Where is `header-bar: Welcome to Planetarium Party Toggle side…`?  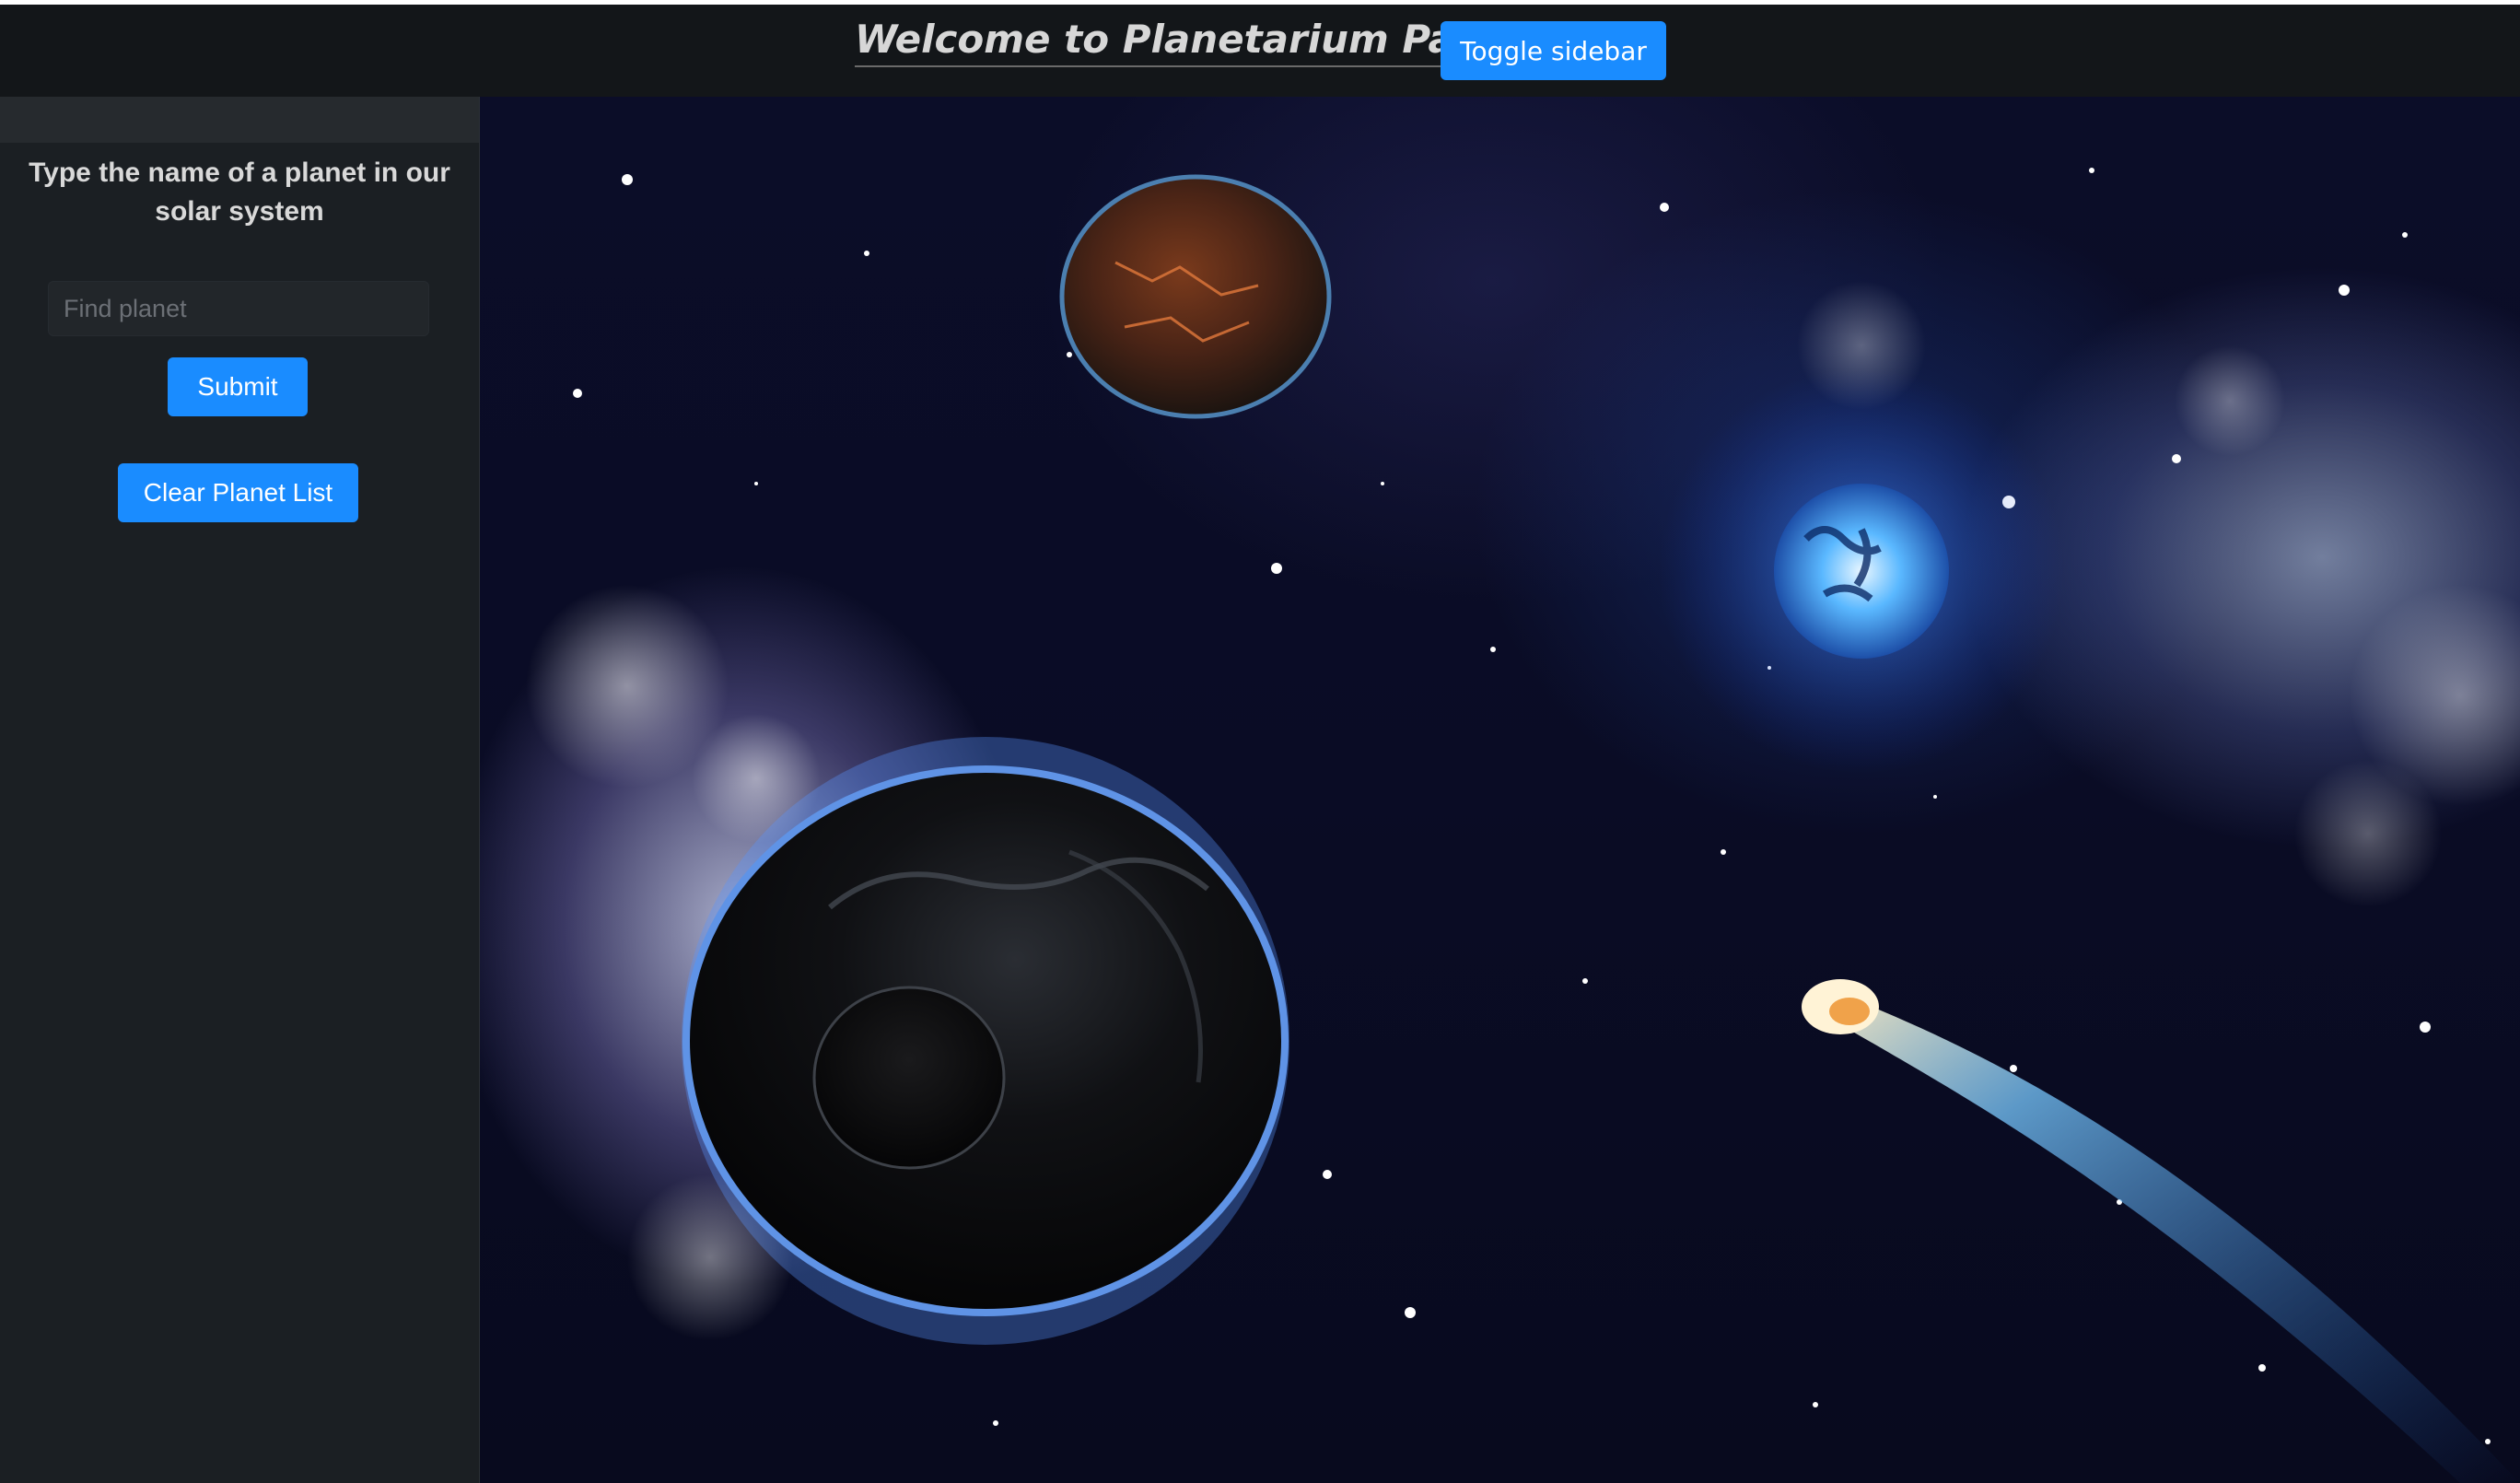
header-bar: Welcome to Planetarium Party Toggle side… is located at coordinates (1260, 51).